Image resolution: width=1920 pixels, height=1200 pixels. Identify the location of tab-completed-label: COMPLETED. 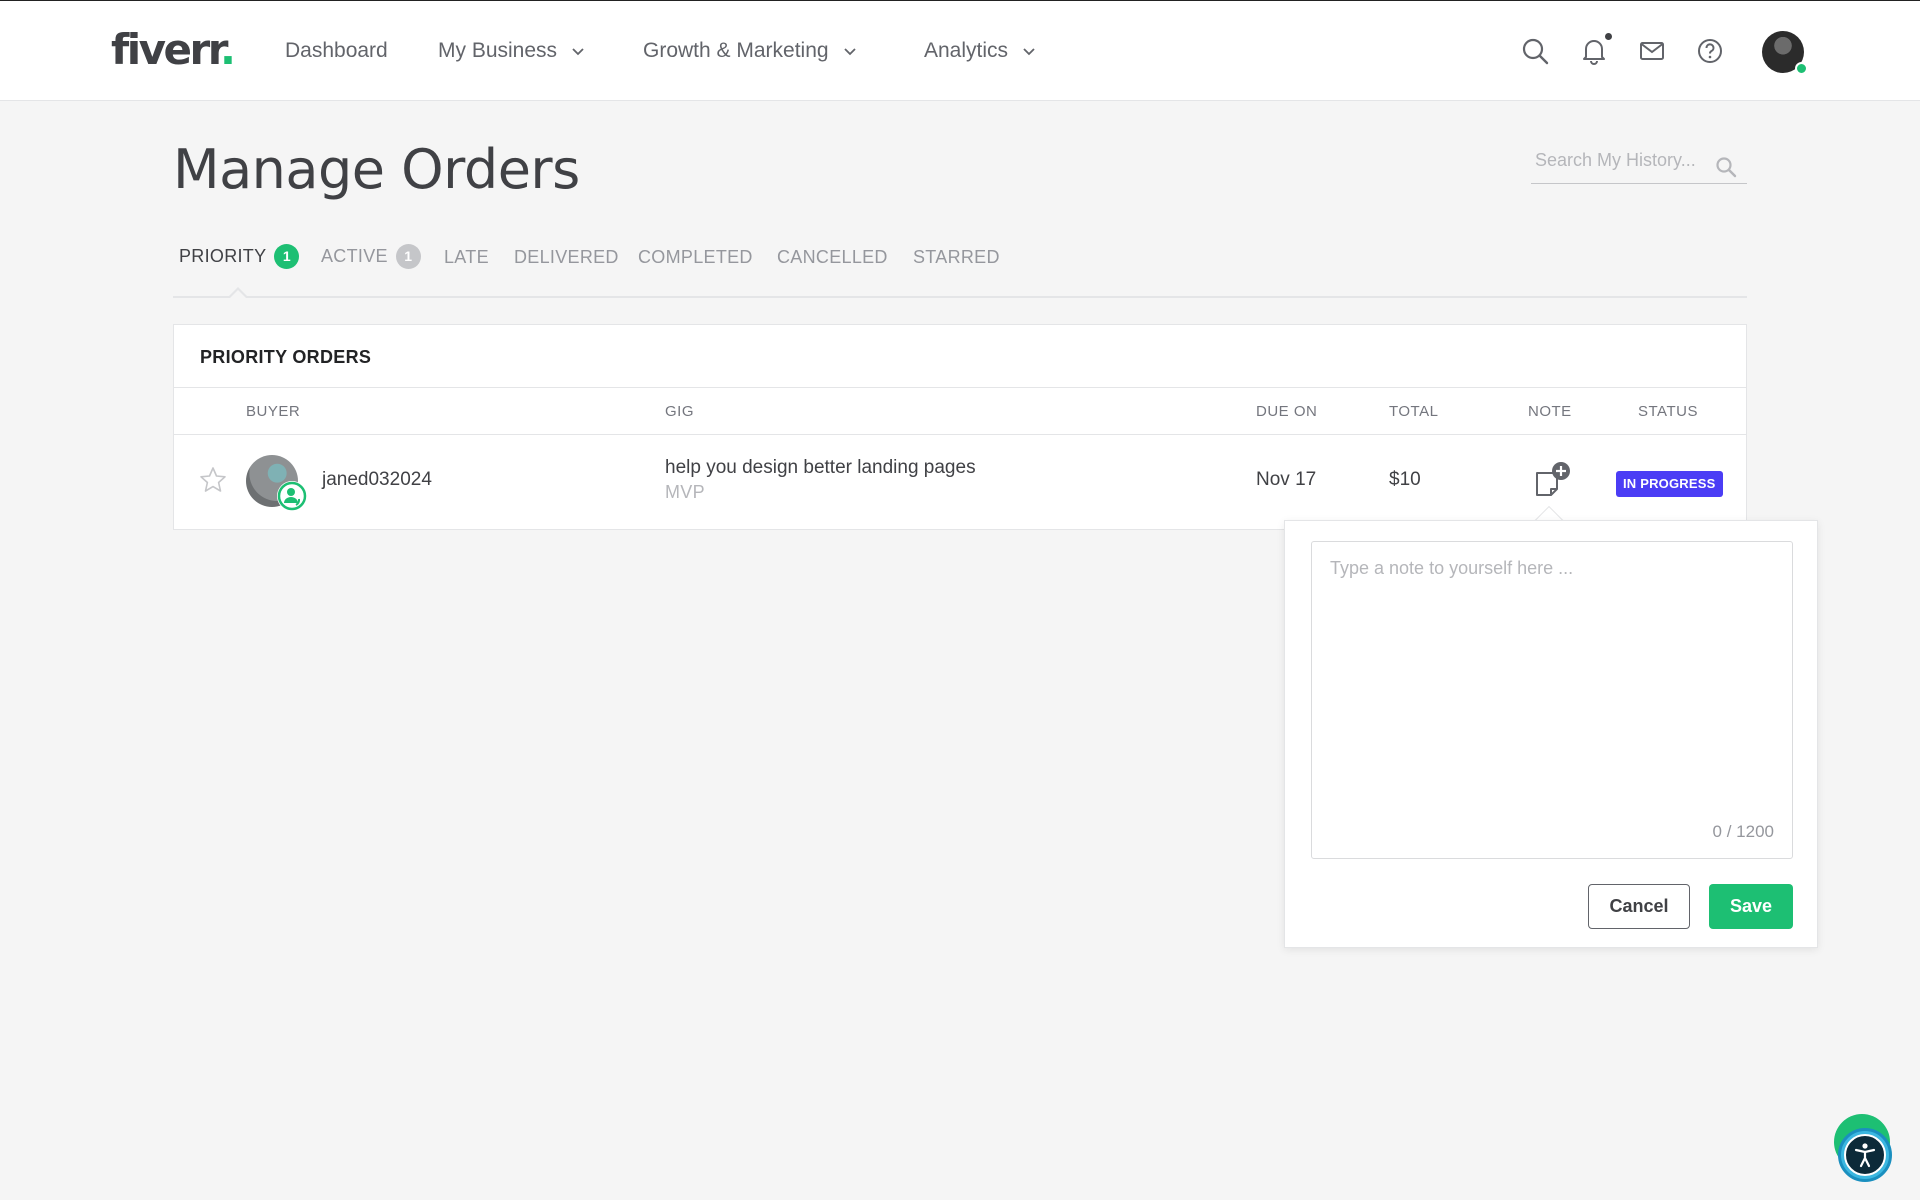
(695, 257).